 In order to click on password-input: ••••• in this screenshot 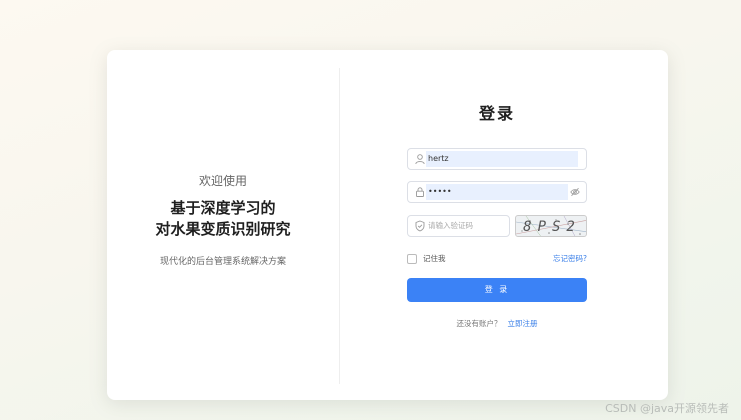, I will do `click(497, 192)`.